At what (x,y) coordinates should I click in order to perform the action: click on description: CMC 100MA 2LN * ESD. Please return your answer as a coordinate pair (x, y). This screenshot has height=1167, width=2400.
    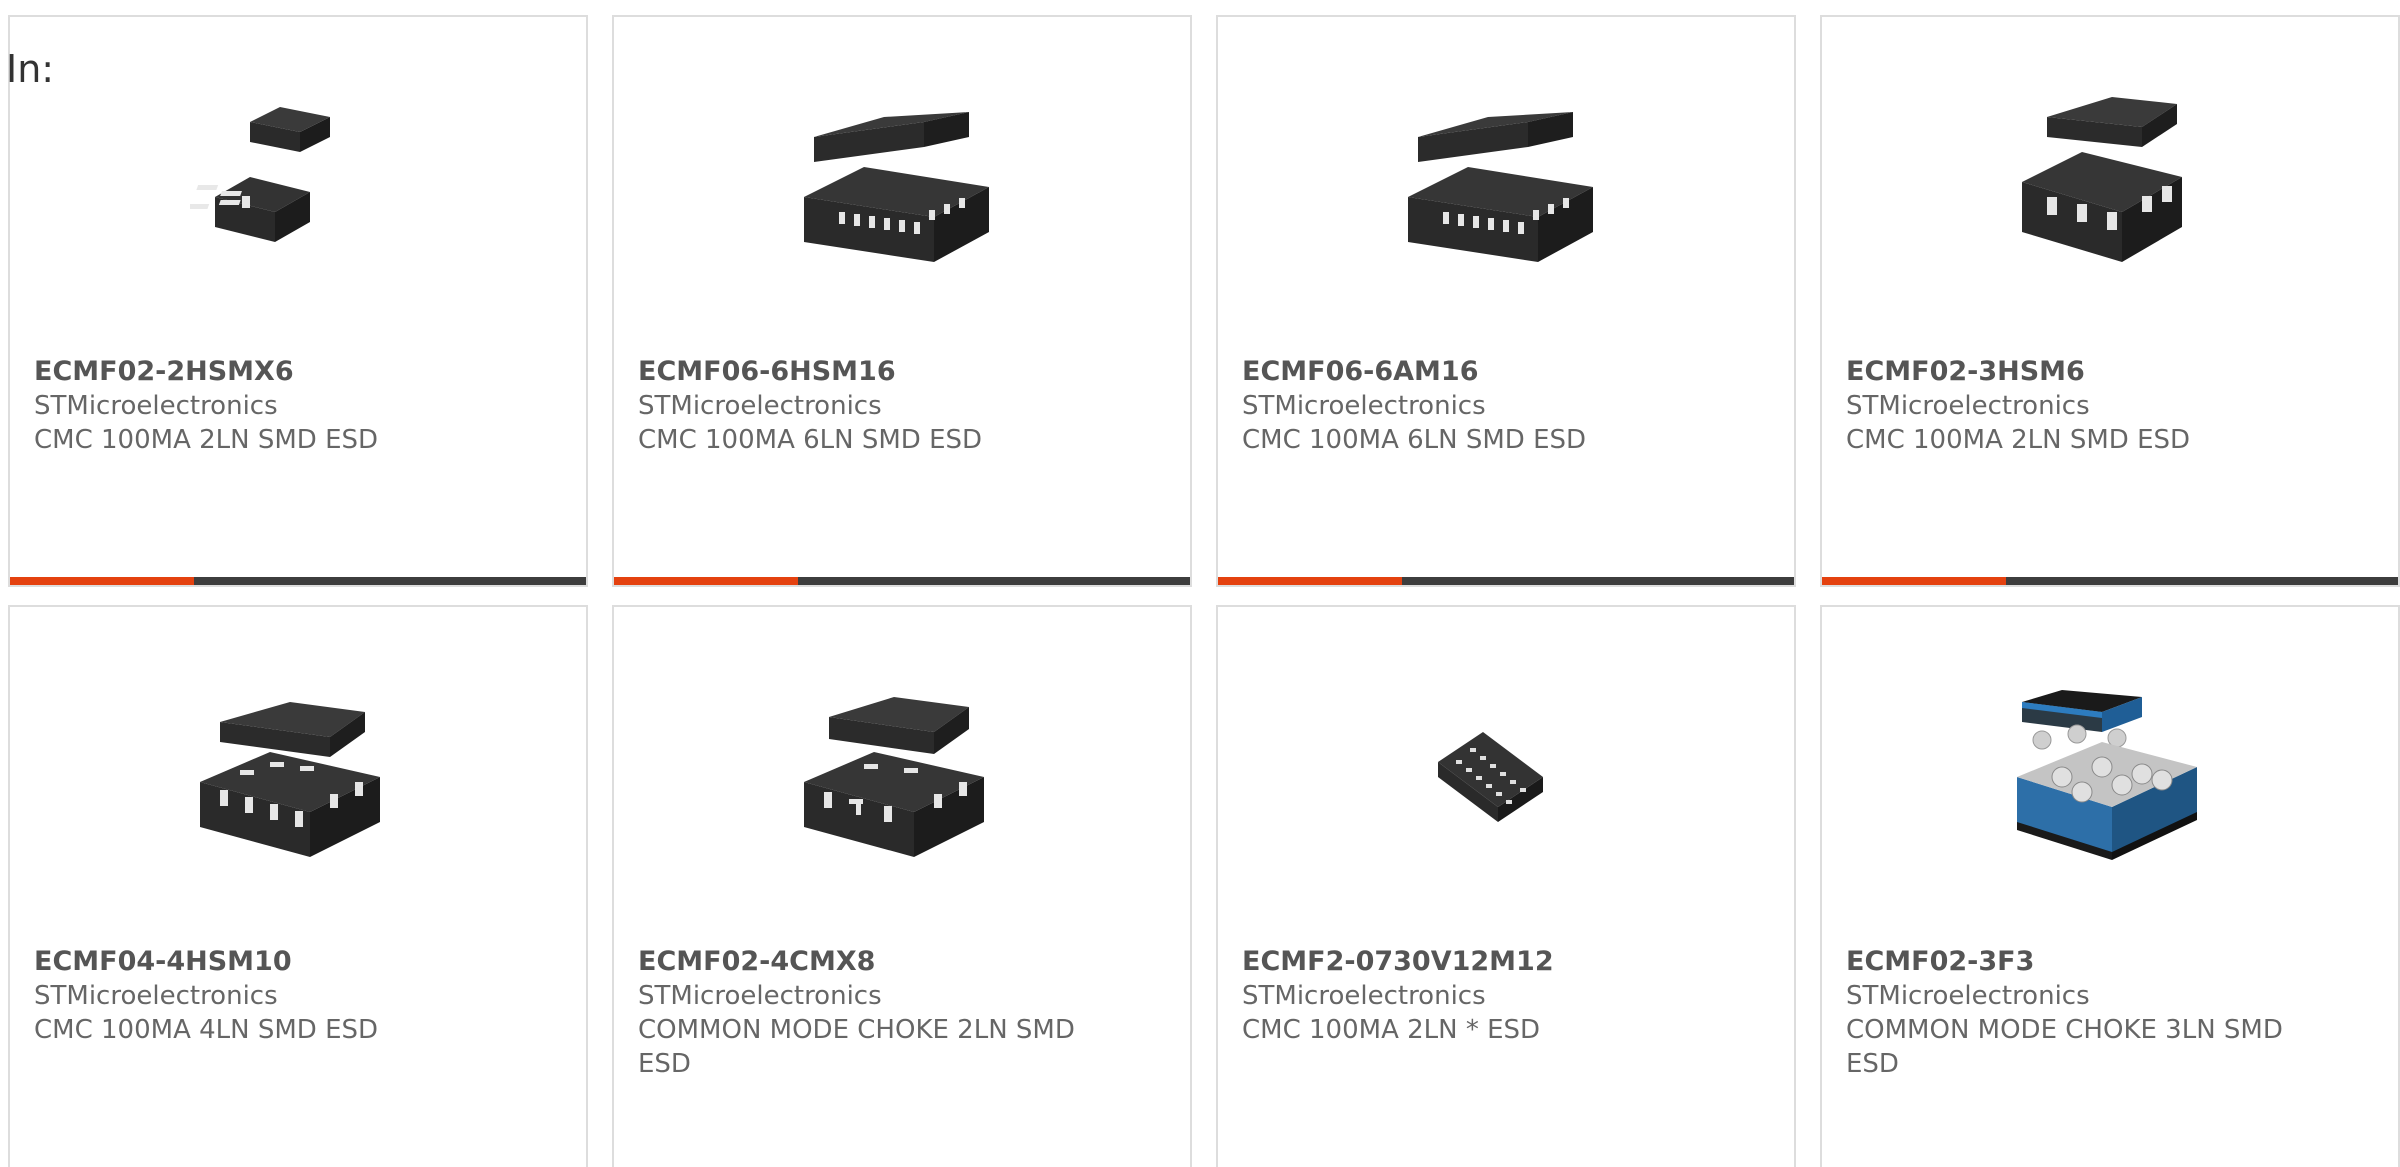
    Looking at the image, I should click on (1391, 1030).